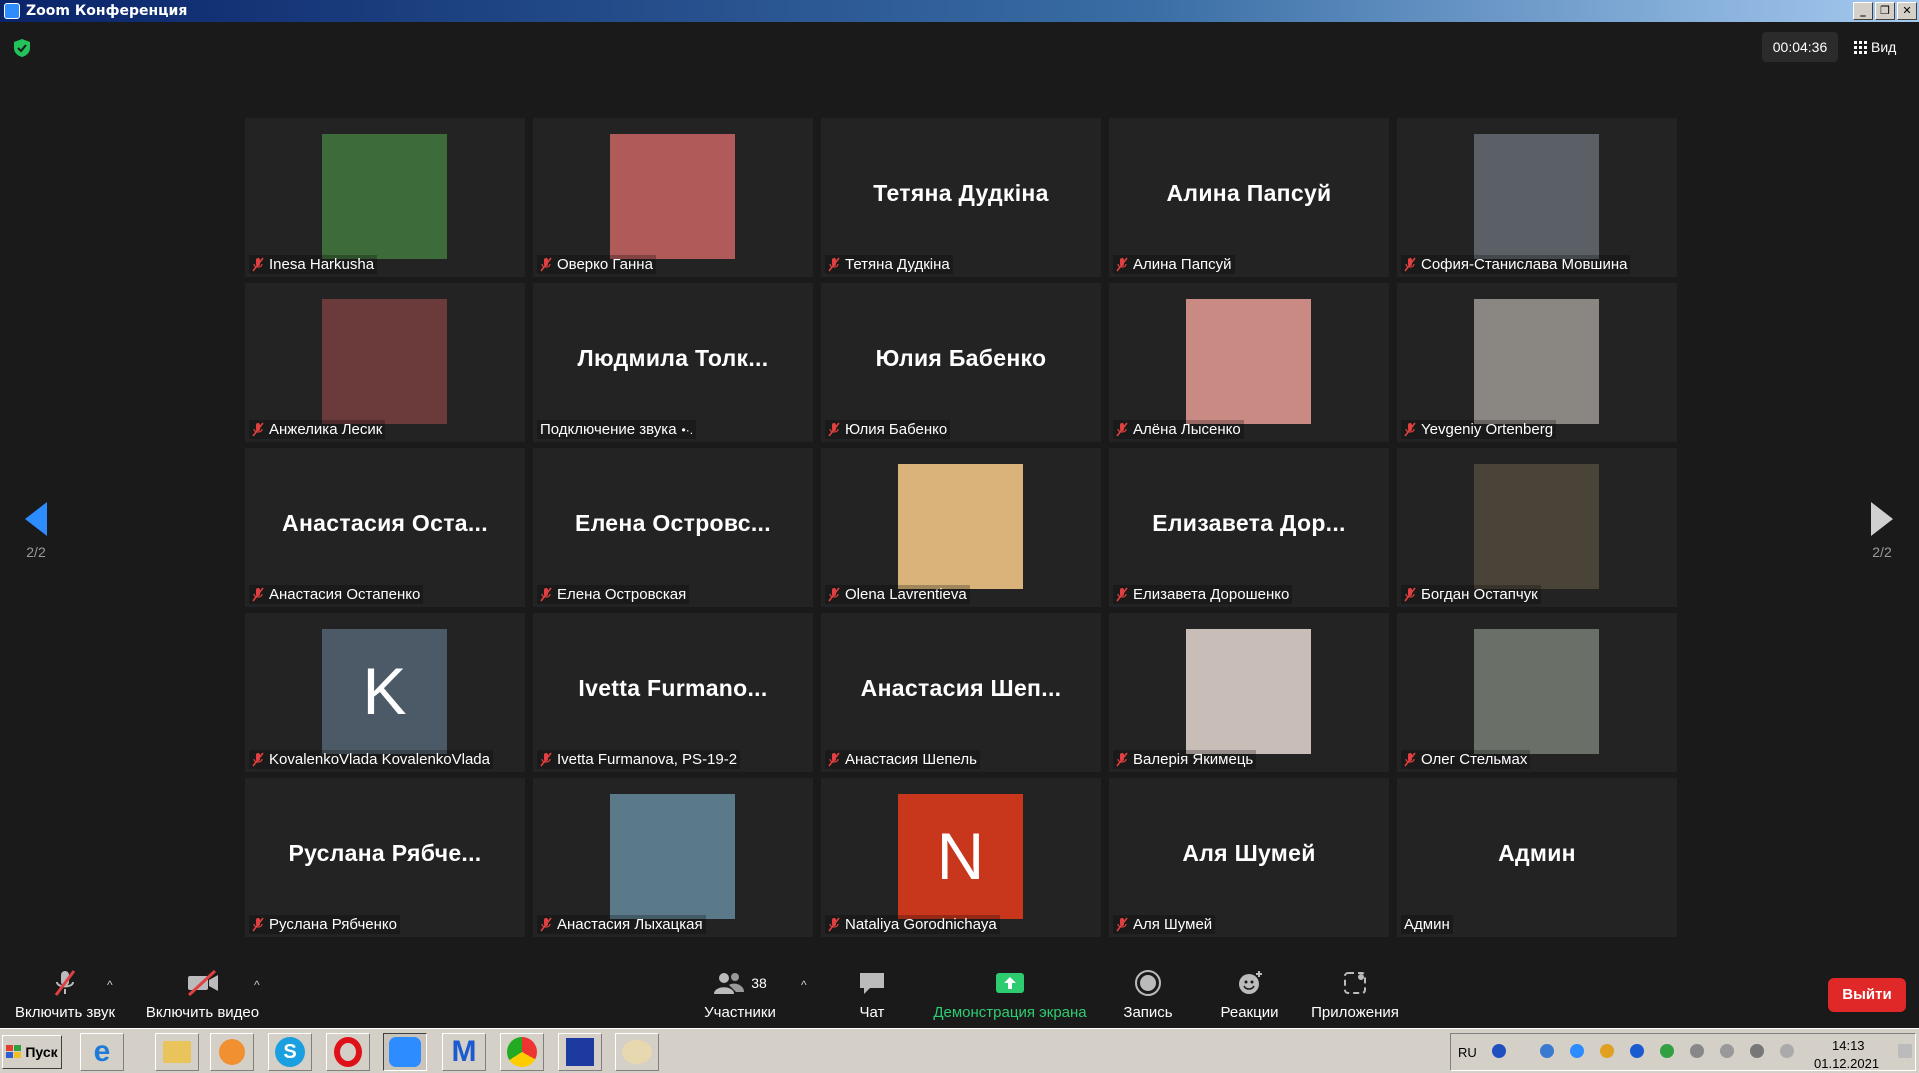 Image resolution: width=1919 pixels, height=1073 pixels. Describe the element at coordinates (102, 1052) in the screenshot. I see `internet-explorer-taskbar-icon: e` at that location.